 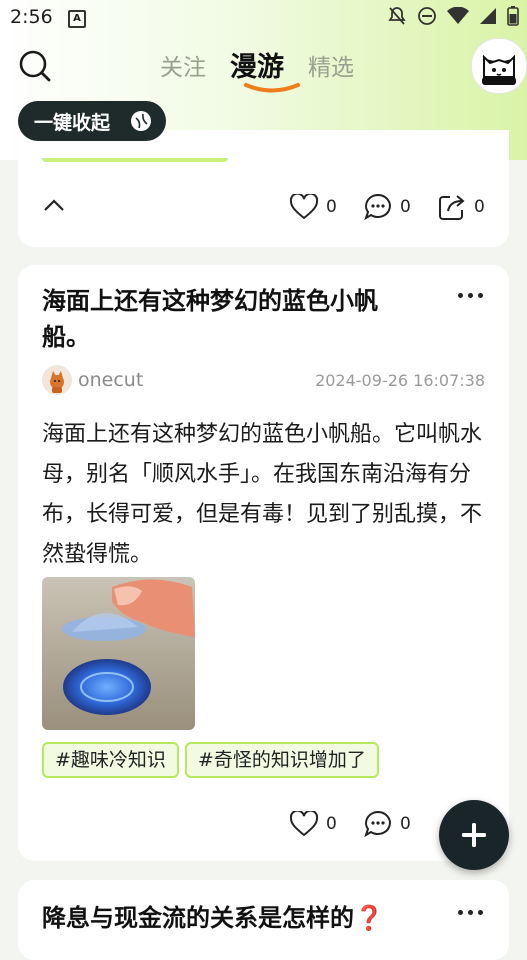 What do you see at coordinates (272, 88) in the screenshot?
I see `active-tab-indicator` at bounding box center [272, 88].